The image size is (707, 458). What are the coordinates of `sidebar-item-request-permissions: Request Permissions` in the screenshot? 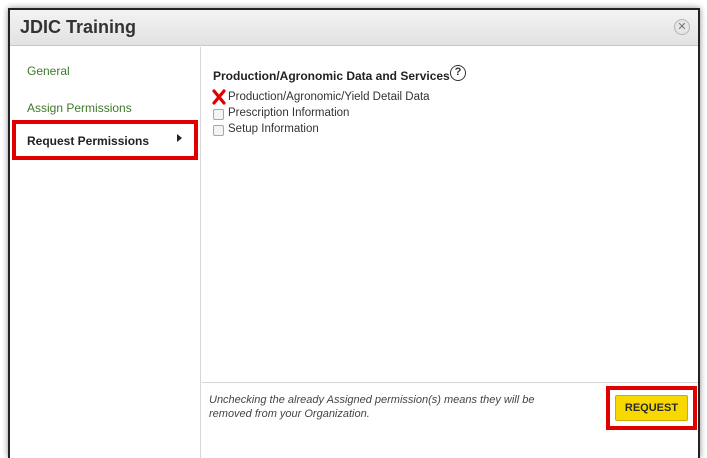 It's located at (105, 140).